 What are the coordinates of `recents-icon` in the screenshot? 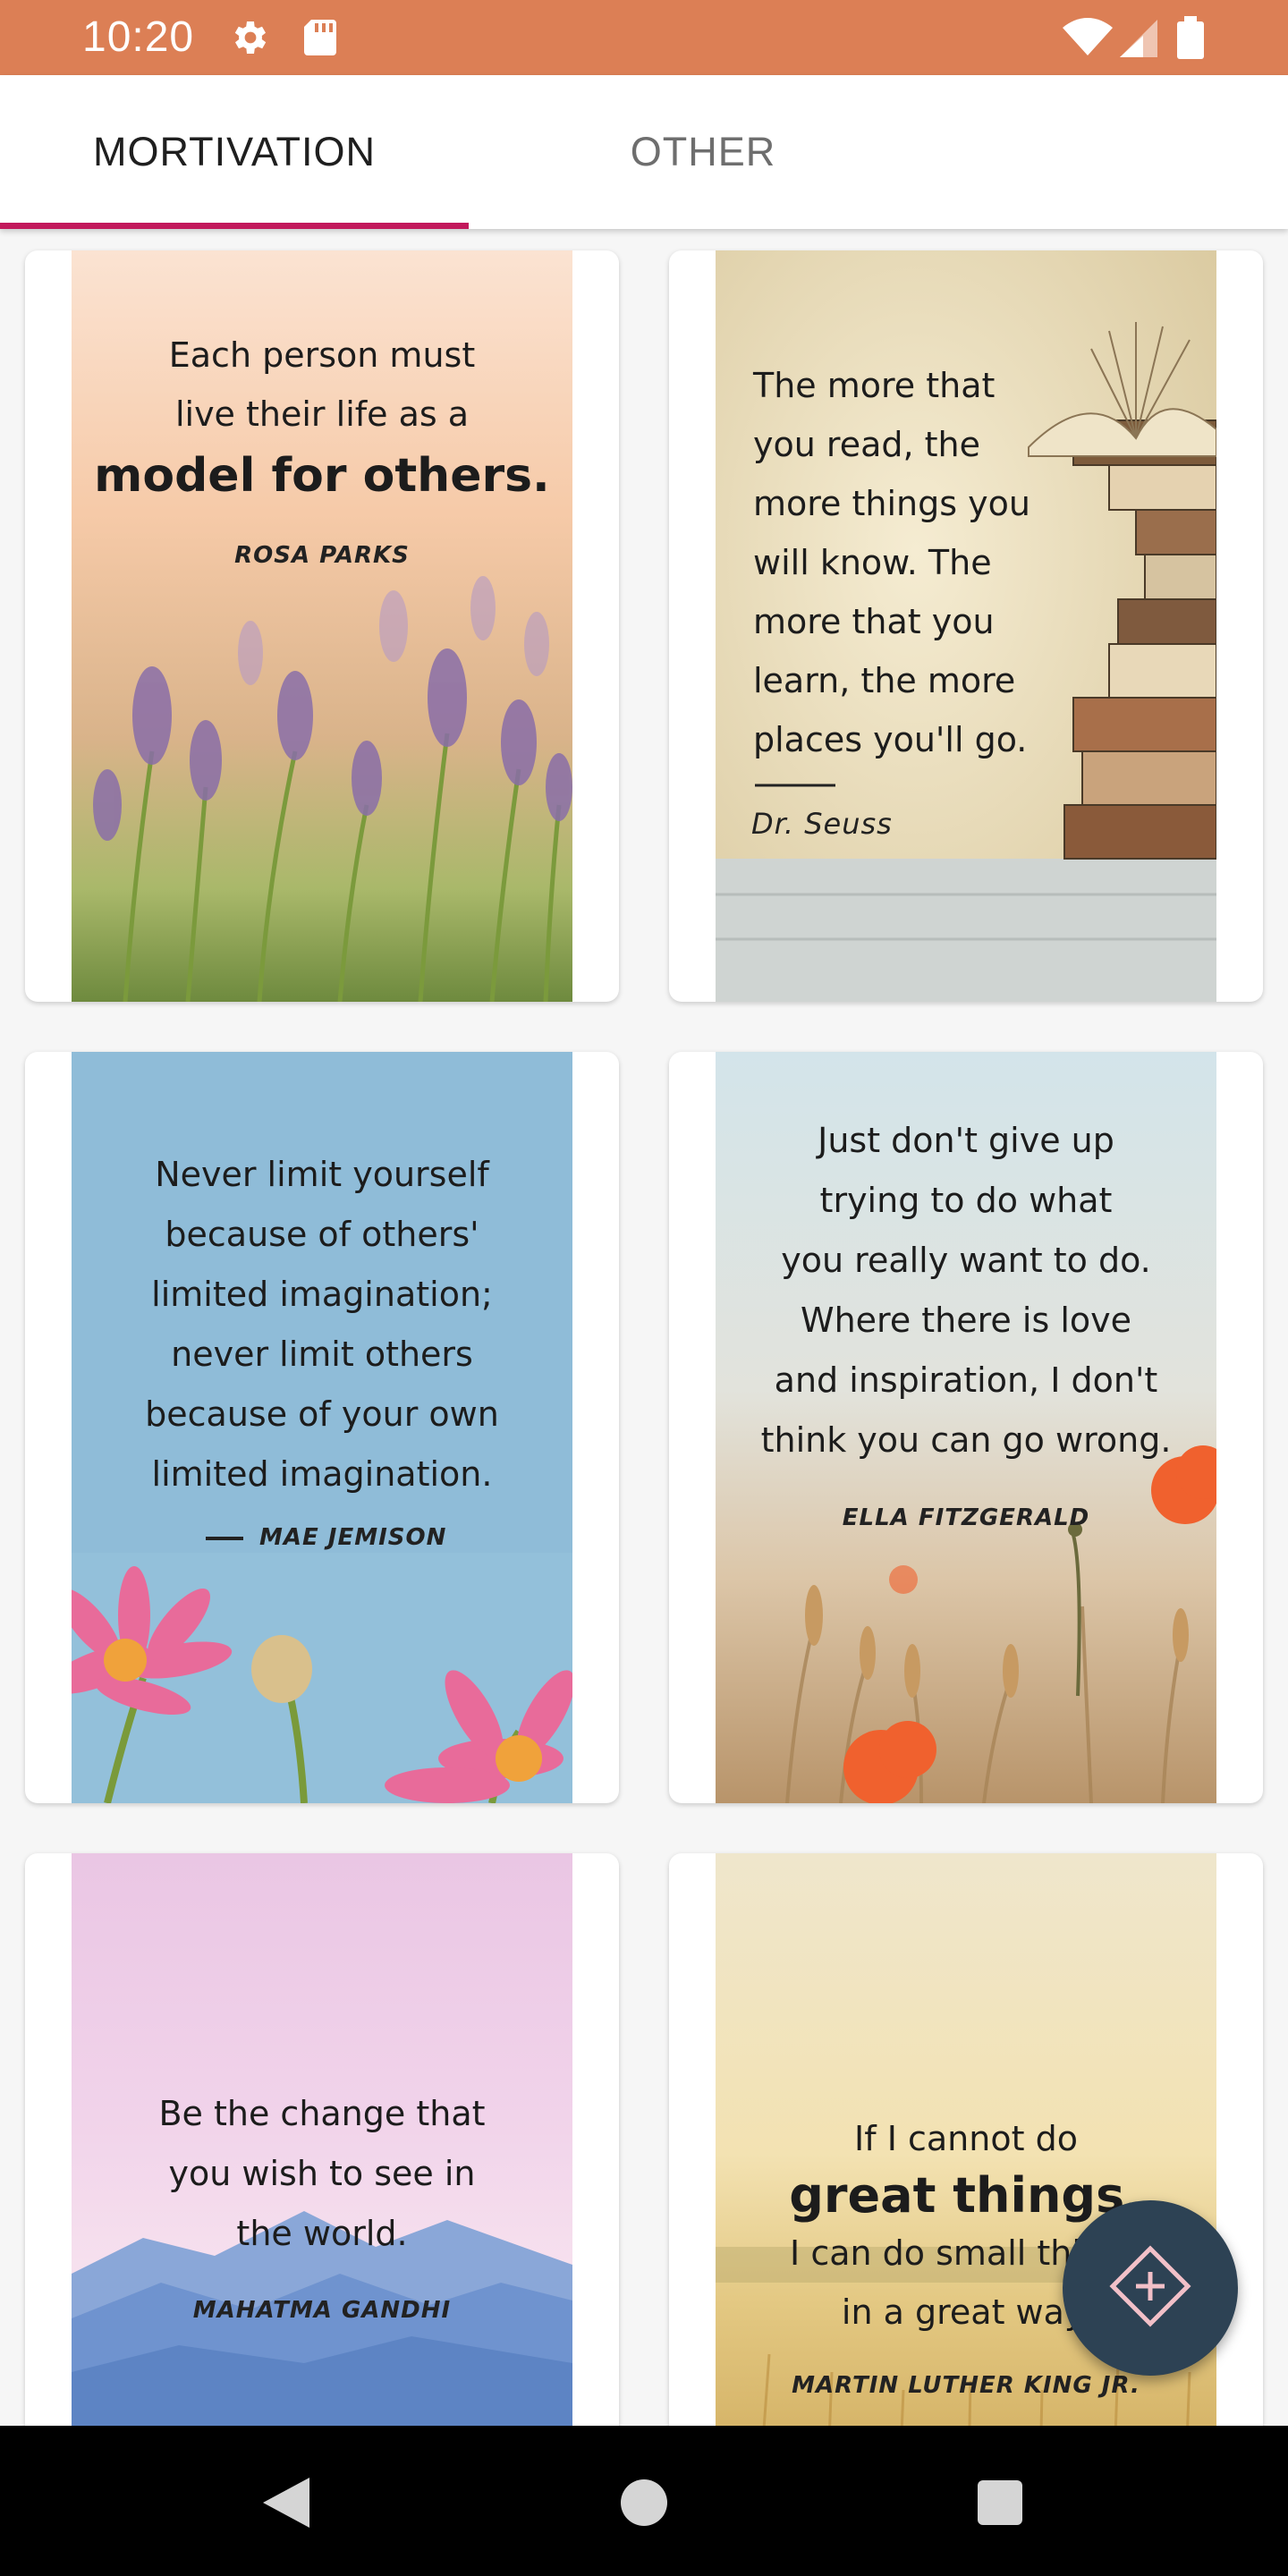 It's located at (1000, 2505).